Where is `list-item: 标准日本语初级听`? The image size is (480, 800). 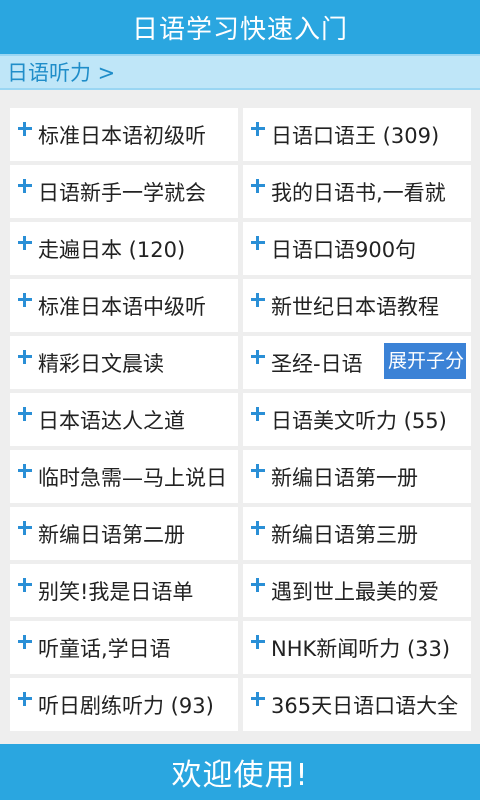
list-item: 标准日本语初级听 is located at coordinates (124, 134).